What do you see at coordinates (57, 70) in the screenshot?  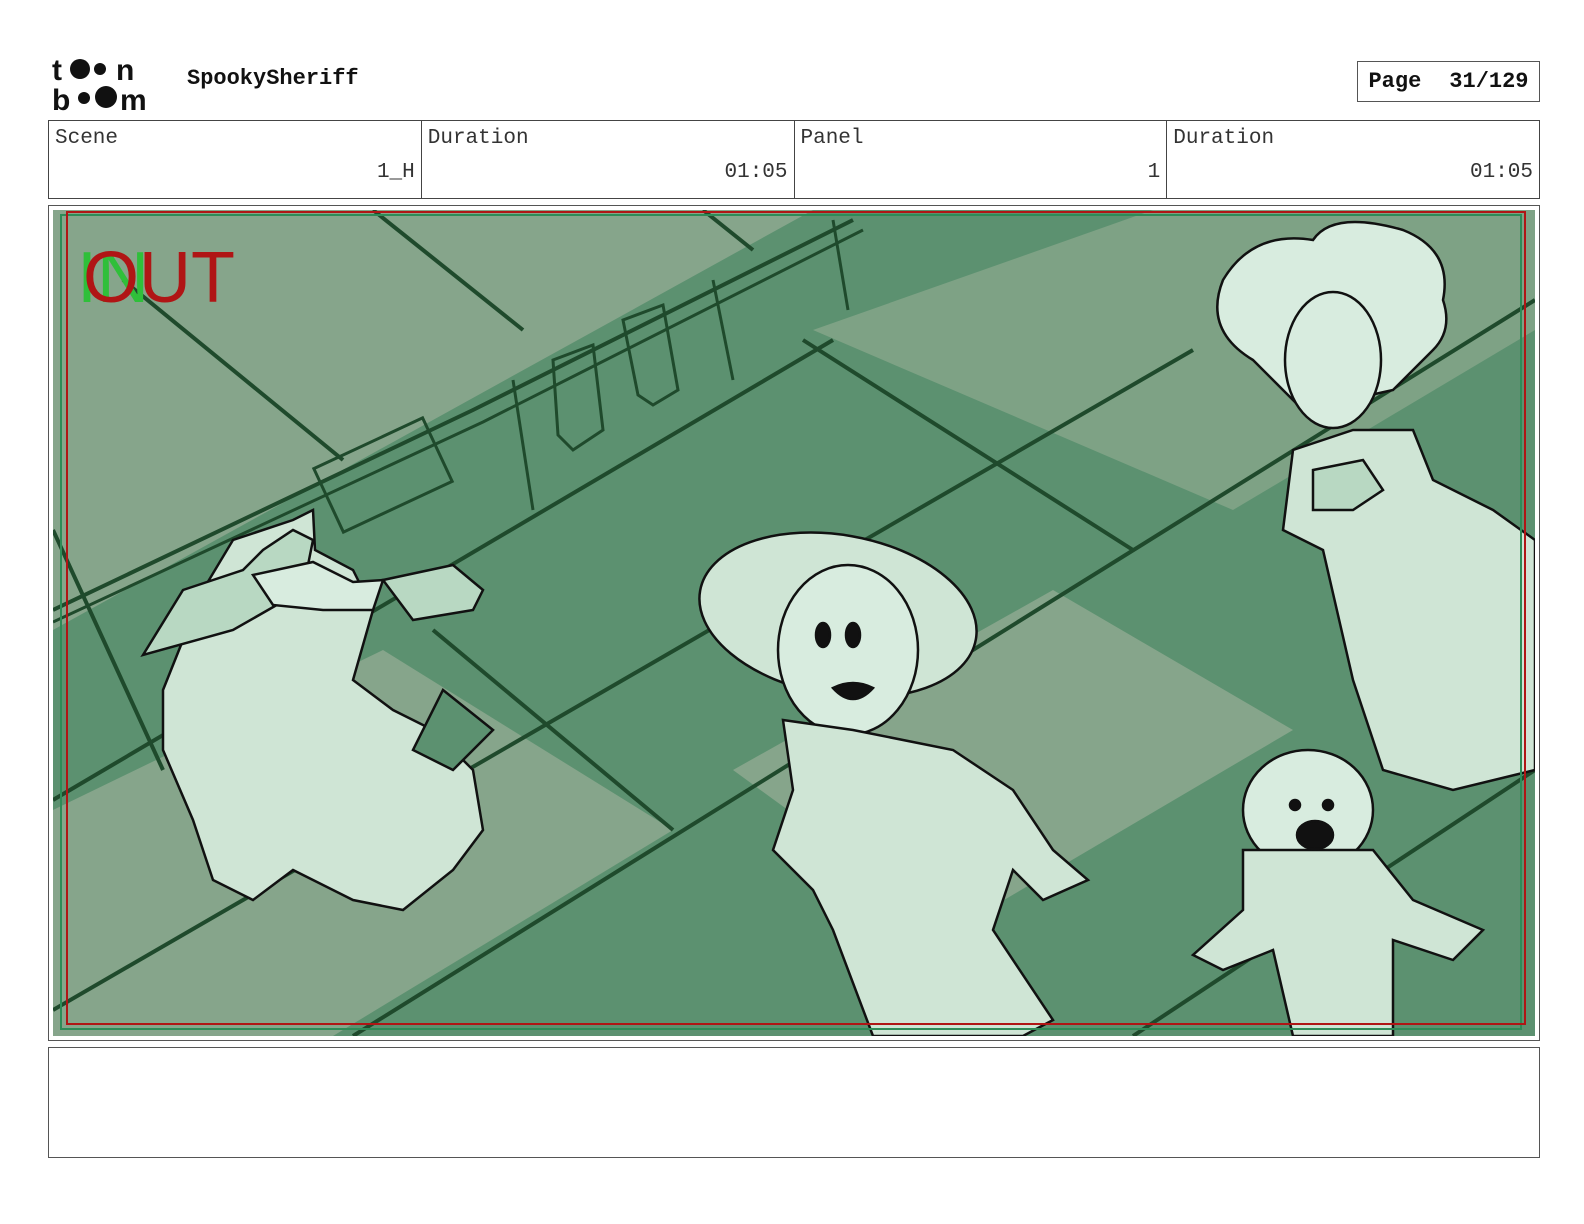 I see `svg-text: t` at bounding box center [57, 70].